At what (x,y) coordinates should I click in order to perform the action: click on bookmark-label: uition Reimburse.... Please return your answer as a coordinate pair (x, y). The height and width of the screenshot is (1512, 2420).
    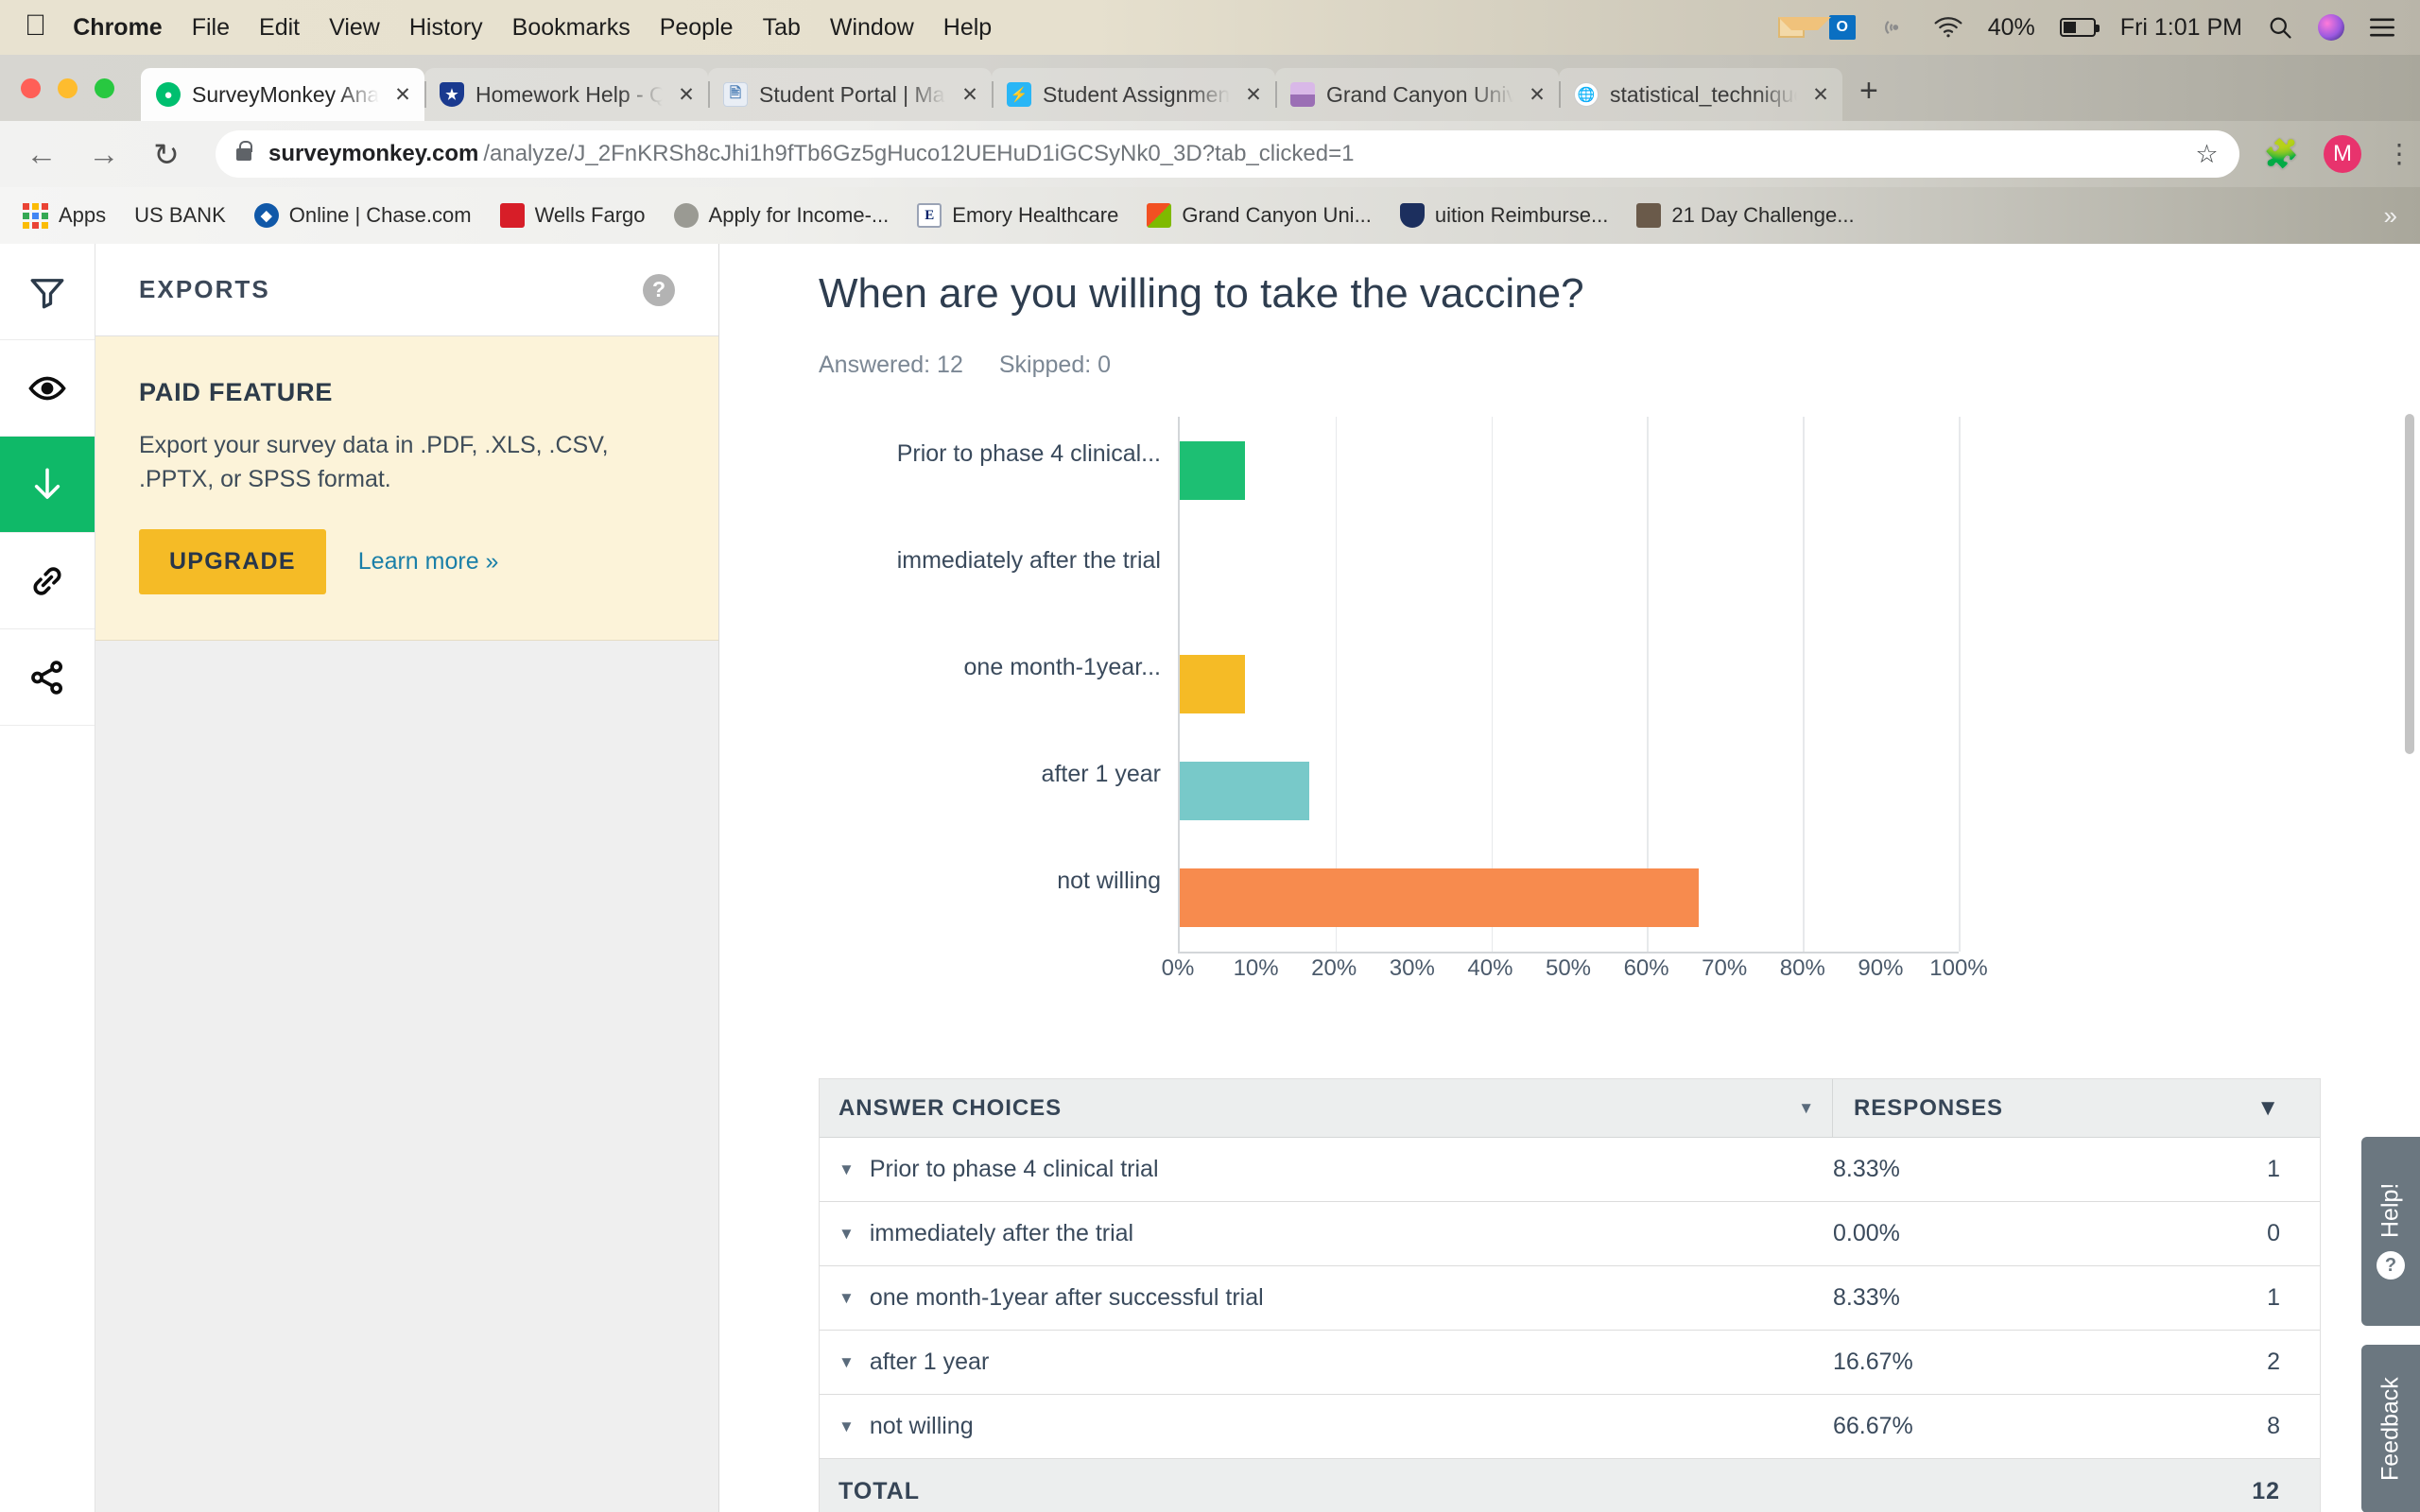
    Looking at the image, I should click on (1521, 215).